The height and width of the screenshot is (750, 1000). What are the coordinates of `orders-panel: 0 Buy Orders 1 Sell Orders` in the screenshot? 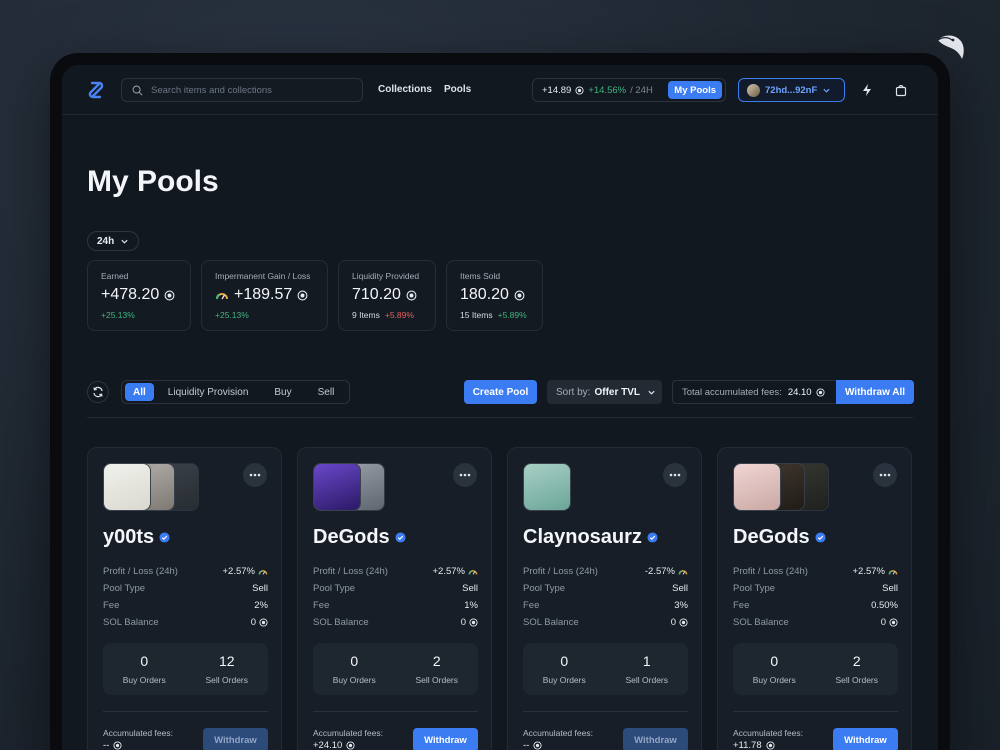 It's located at (605, 669).